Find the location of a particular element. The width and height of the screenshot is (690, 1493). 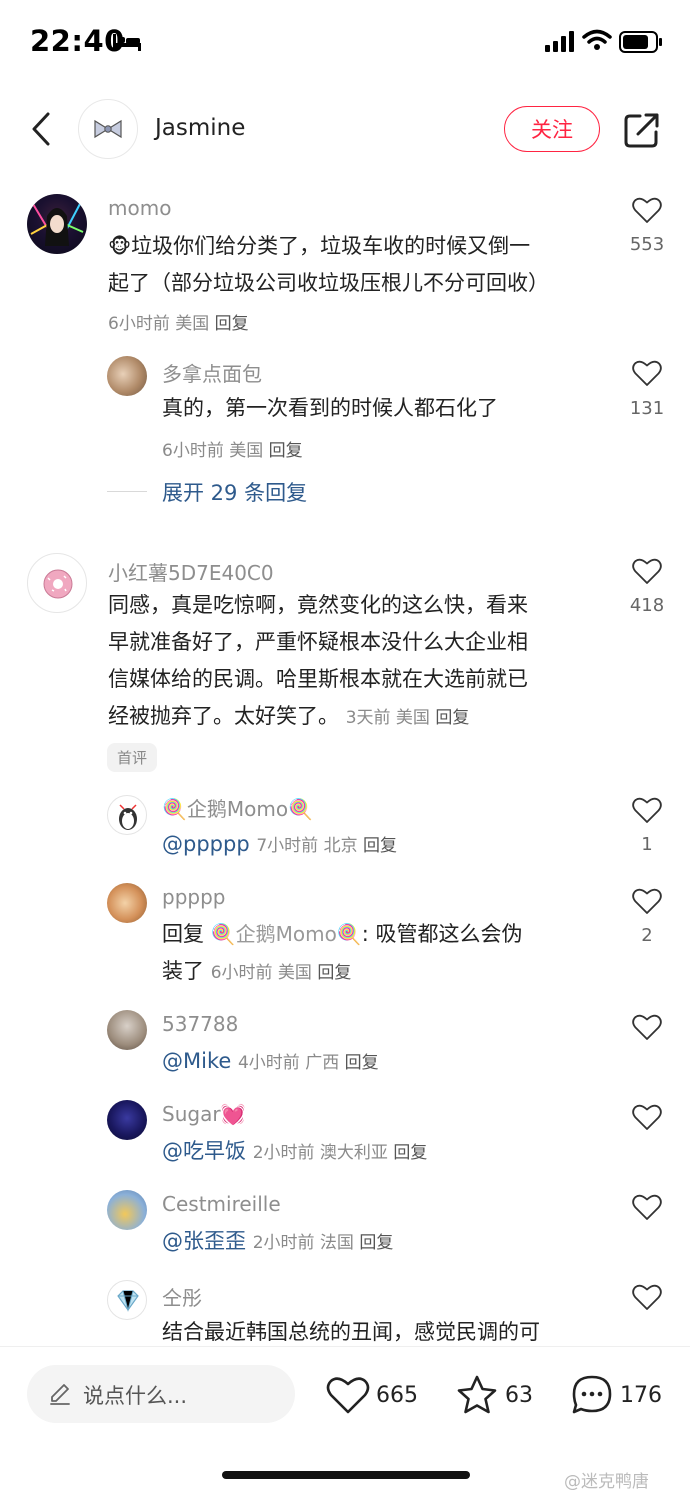

comment-text: 🐵垃圾你们给分类了，垃圾车收的时候又倒一 is located at coordinates (319, 246).